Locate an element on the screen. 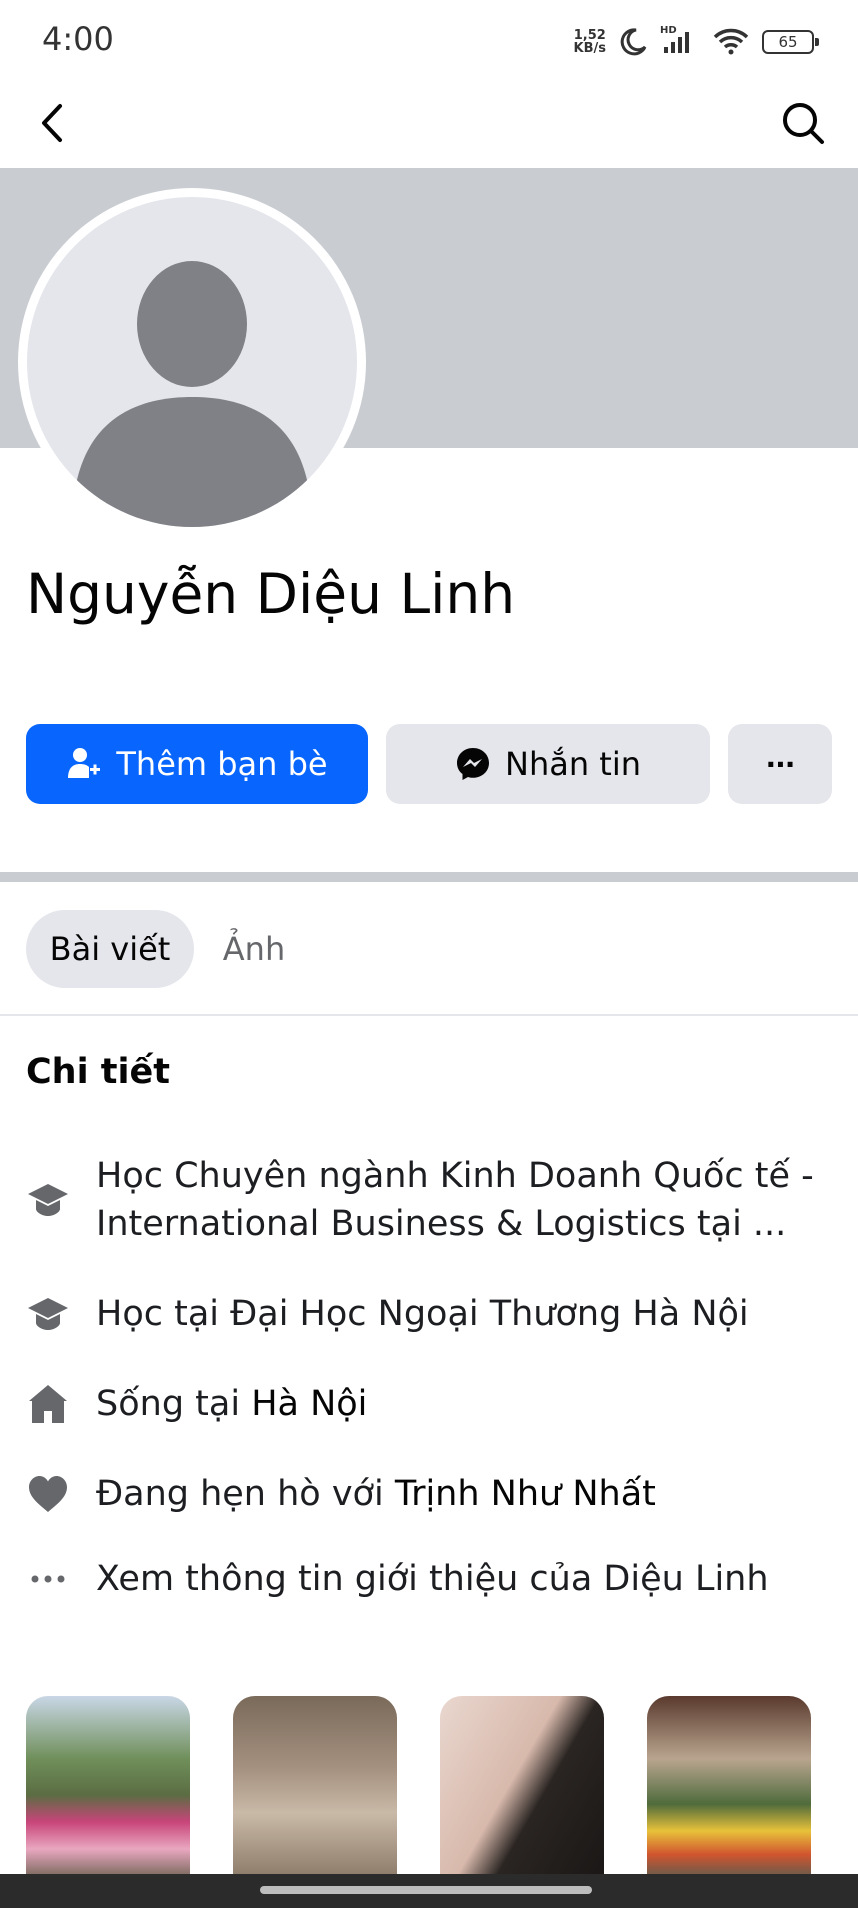  top-nav is located at coordinates (429, 124).